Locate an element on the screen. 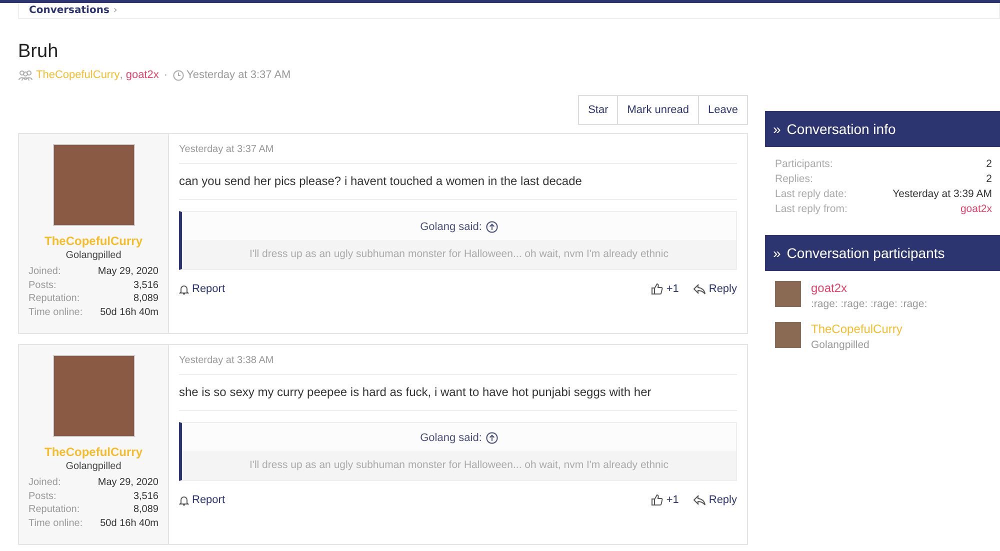 This screenshot has width=1000, height=551. info-label: Replies: is located at coordinates (794, 179).